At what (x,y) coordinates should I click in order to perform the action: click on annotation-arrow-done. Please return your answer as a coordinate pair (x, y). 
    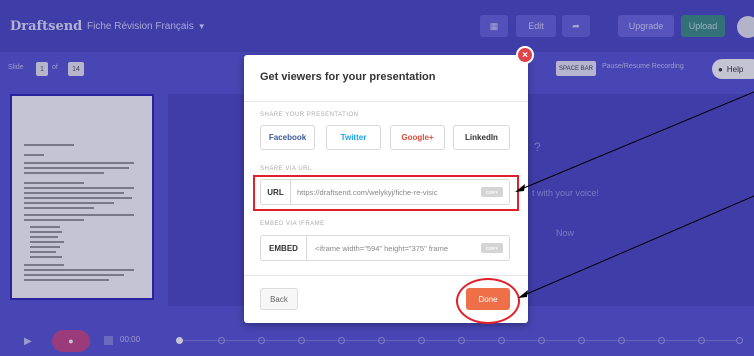
    Looking at the image, I should click on (637, 246).